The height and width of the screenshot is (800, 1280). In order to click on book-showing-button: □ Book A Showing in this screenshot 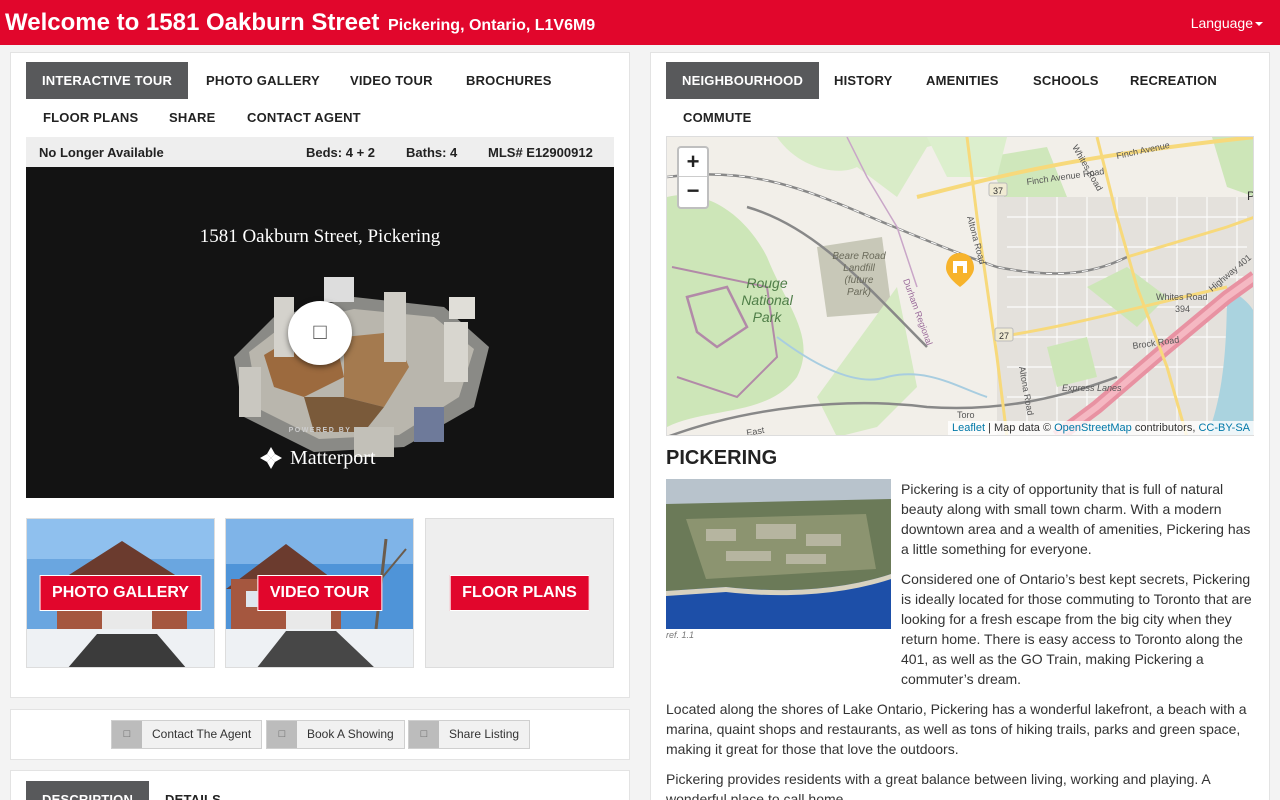, I will do `click(335, 734)`.